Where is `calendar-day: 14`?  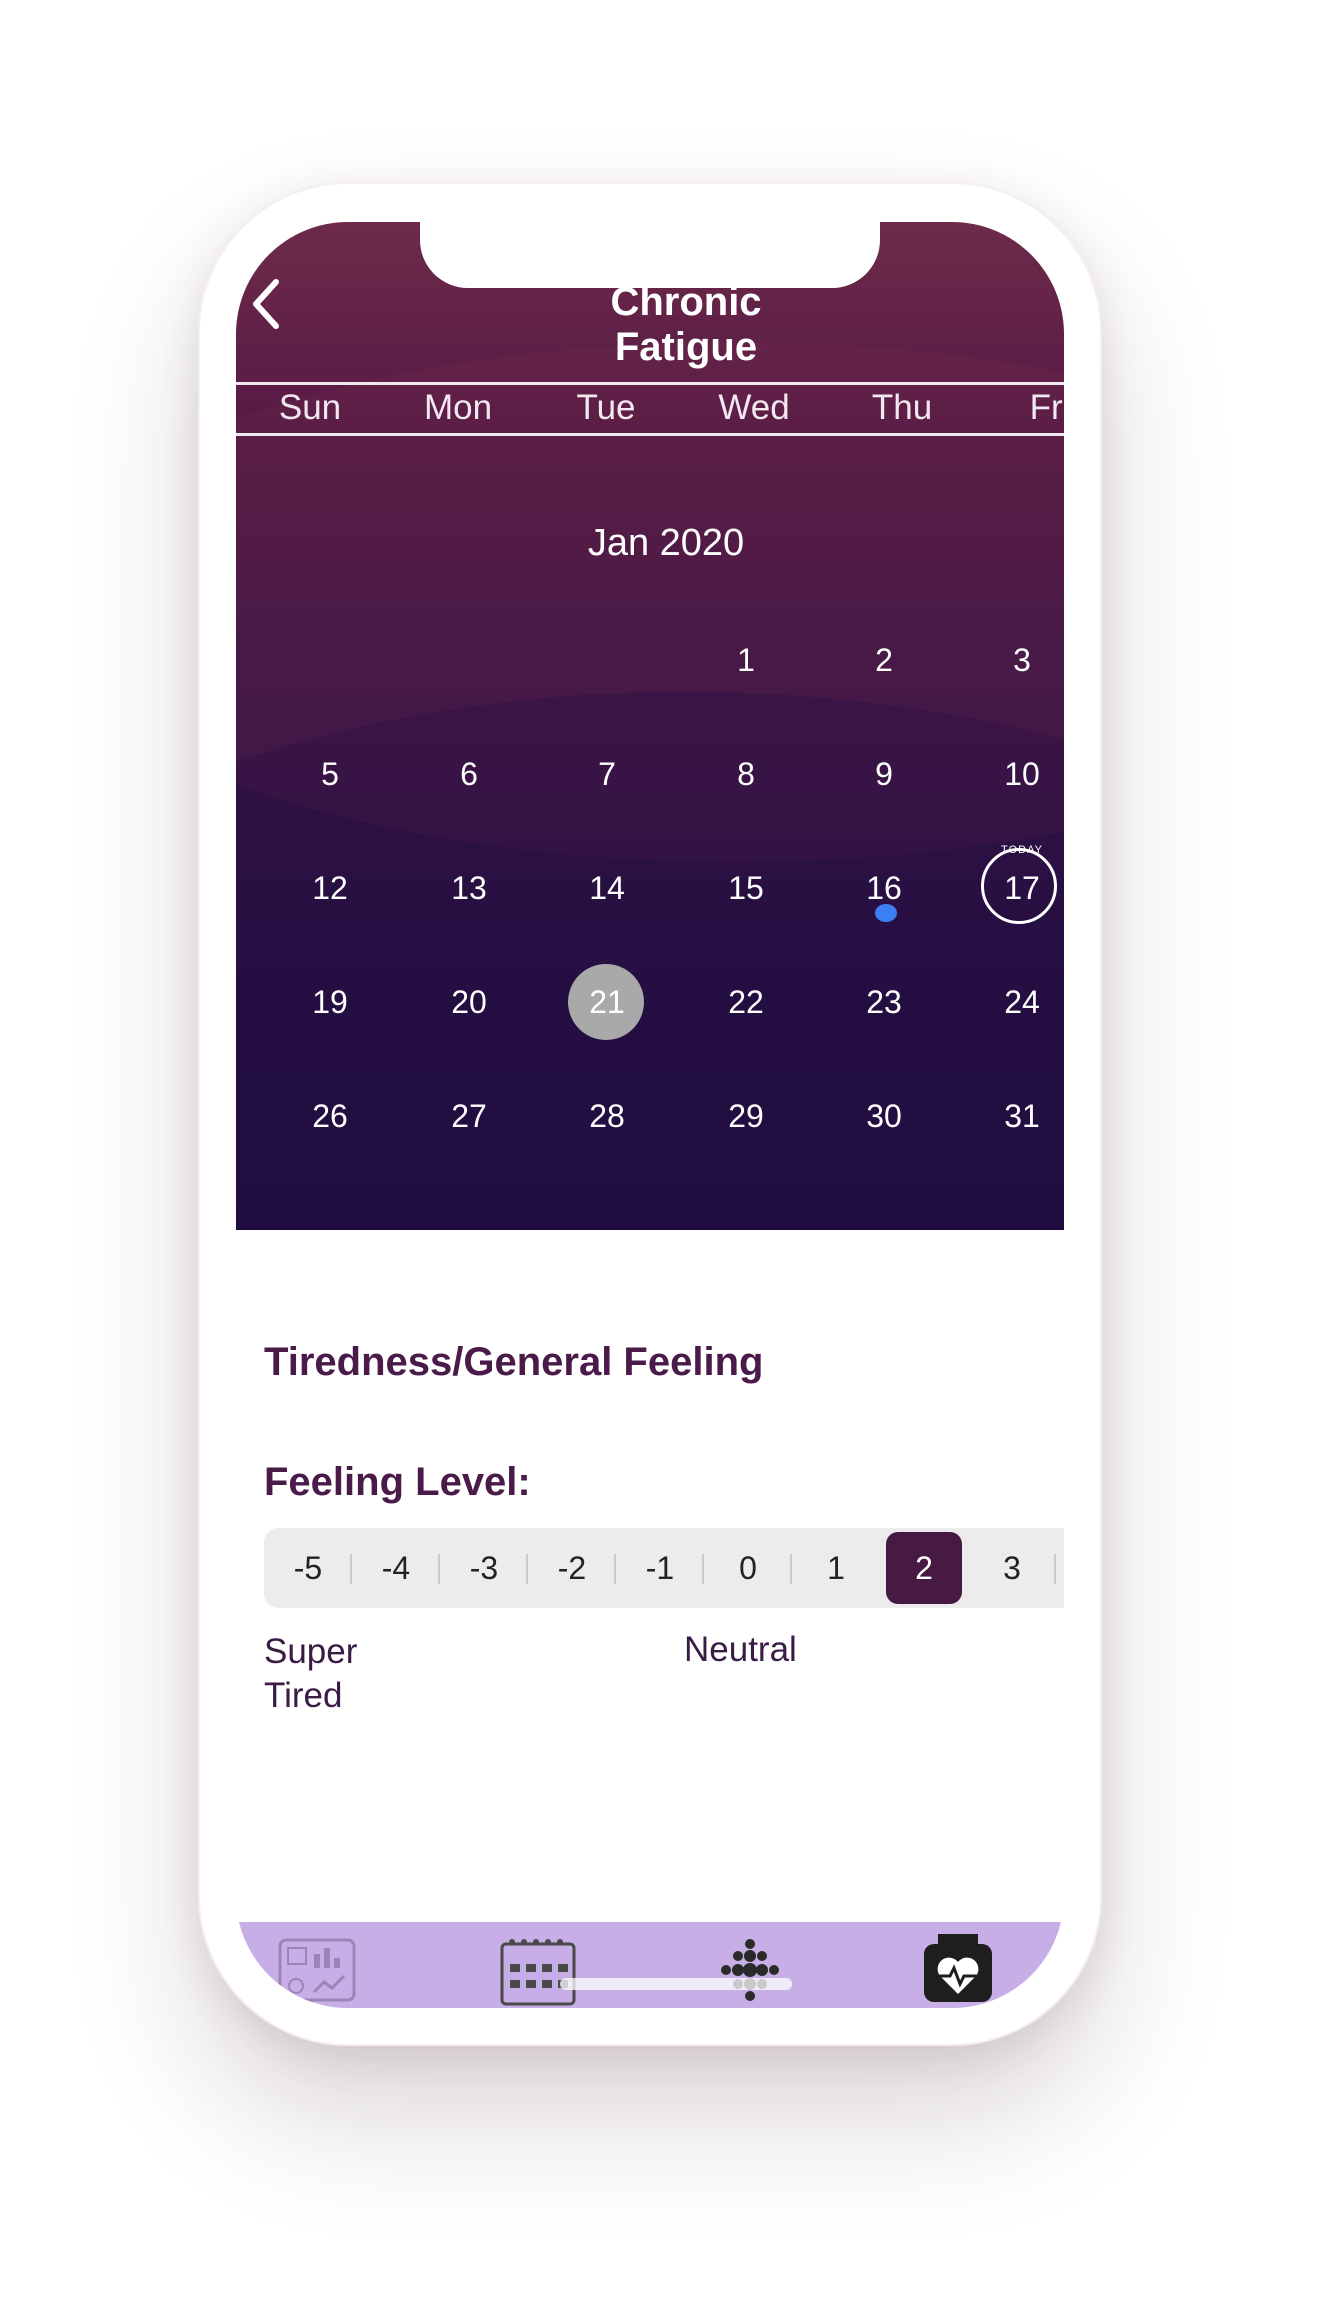 calendar-day: 14 is located at coordinates (607, 888).